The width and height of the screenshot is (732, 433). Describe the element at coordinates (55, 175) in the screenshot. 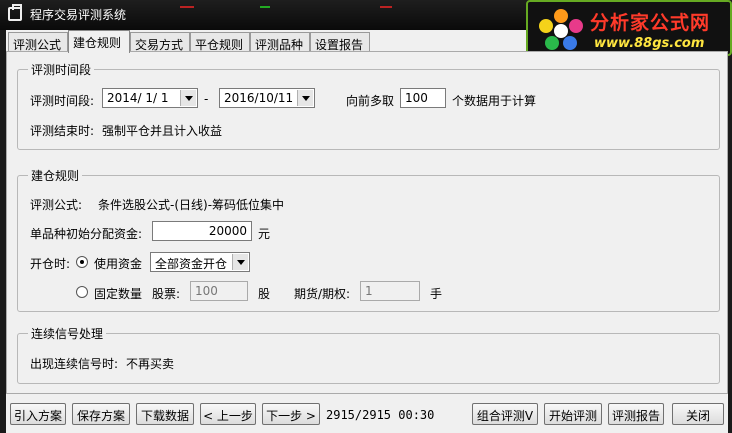

I see `build-group-label: 建仓规则` at that location.